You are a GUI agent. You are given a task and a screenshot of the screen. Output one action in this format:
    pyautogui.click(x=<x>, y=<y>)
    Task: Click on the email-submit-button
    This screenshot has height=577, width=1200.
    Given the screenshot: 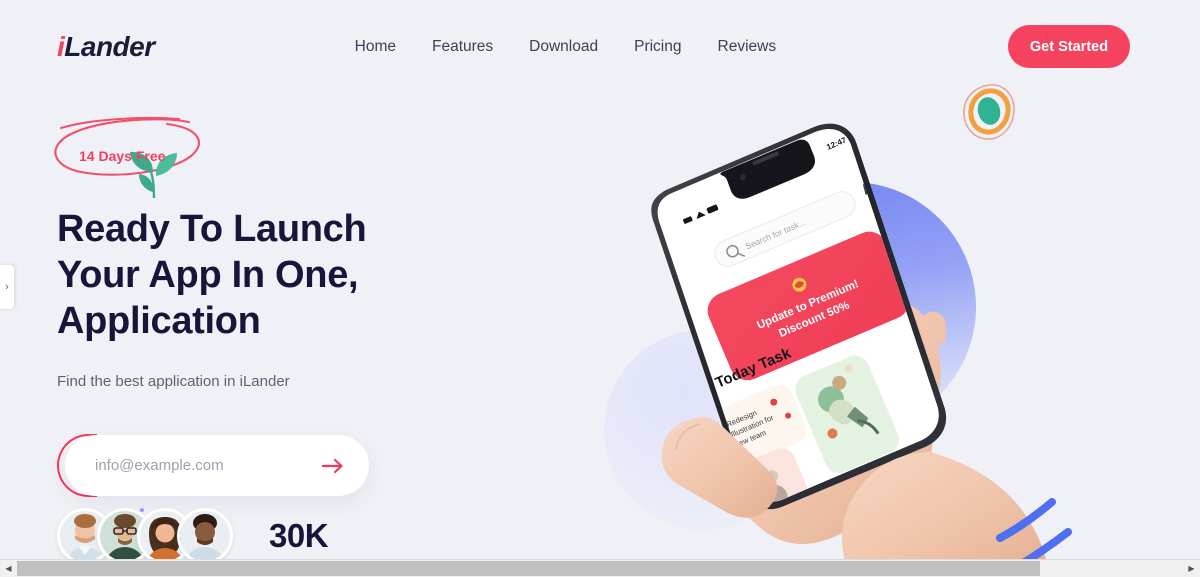 What is the action you would take?
    pyautogui.click(x=333, y=466)
    